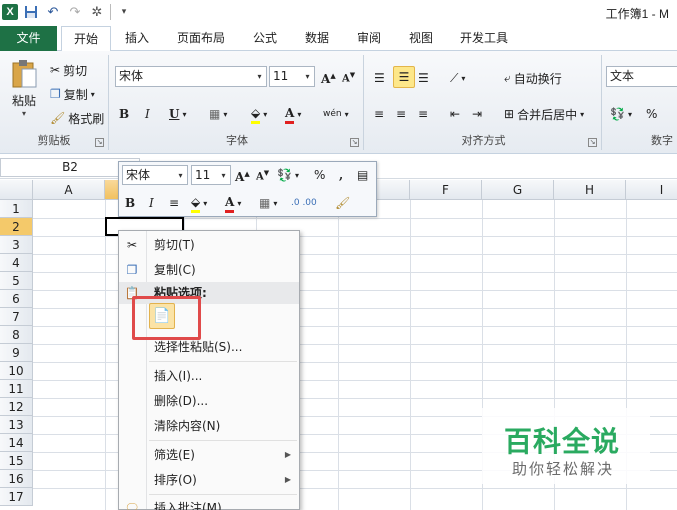  I want to click on row-header: 11, so click(16, 389).